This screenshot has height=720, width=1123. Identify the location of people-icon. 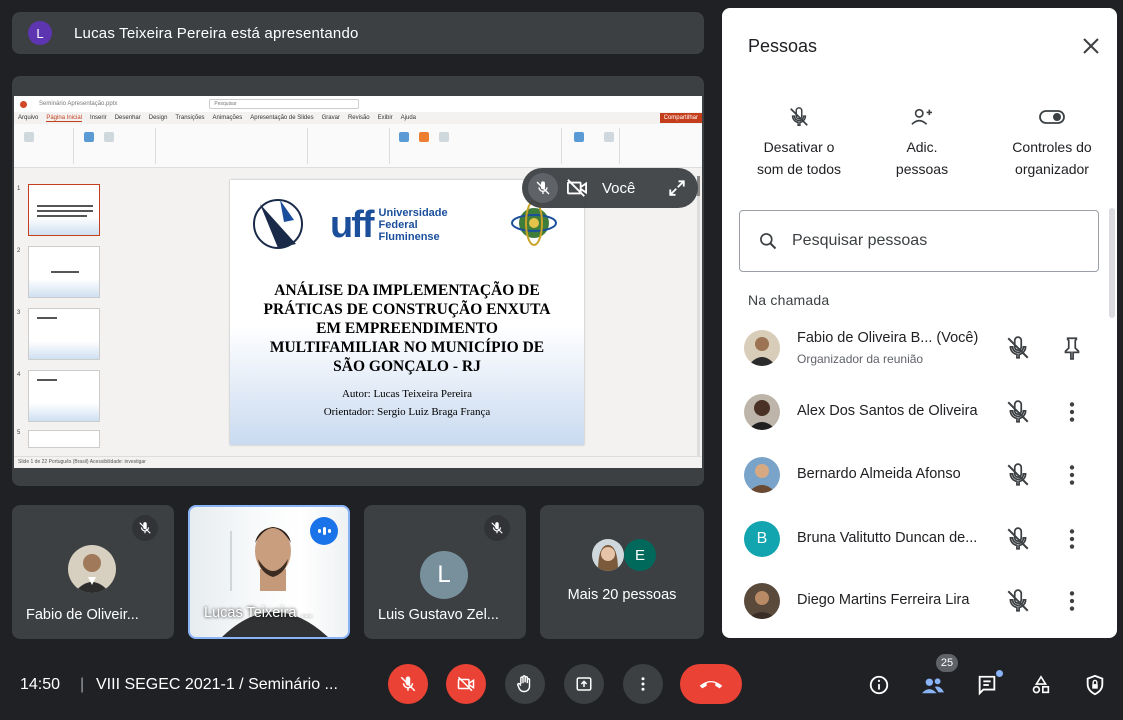
(933, 686).